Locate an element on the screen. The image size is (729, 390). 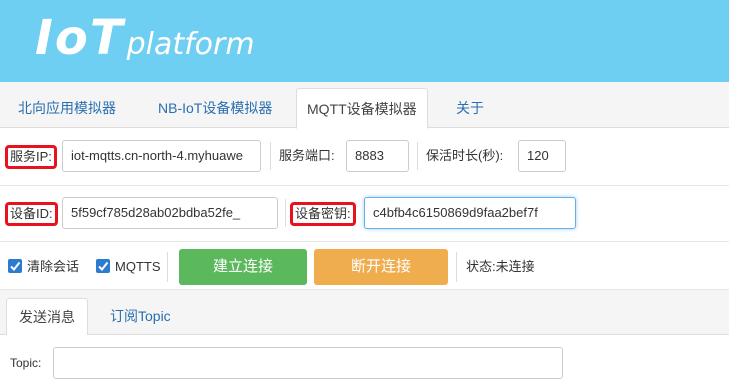
iot-platform-logo: IoTplatform is located at coordinates (145, 38).